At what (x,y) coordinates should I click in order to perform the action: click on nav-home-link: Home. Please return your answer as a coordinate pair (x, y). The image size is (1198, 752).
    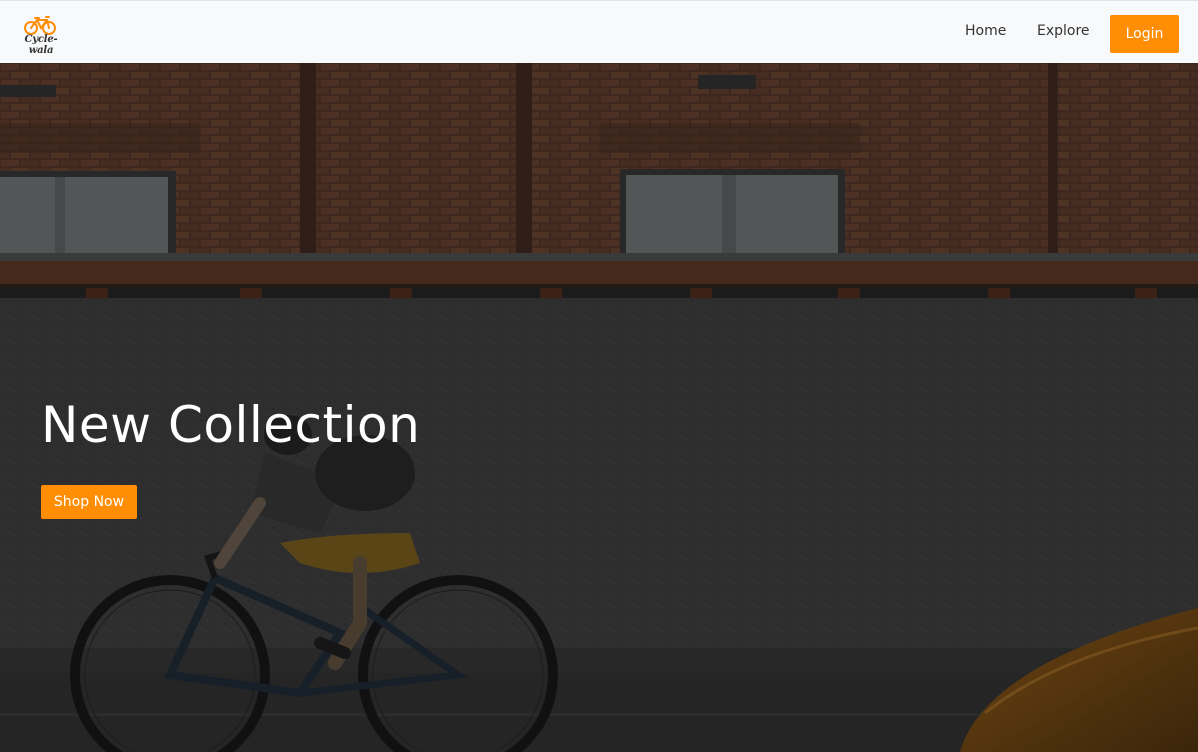
    Looking at the image, I should click on (985, 31).